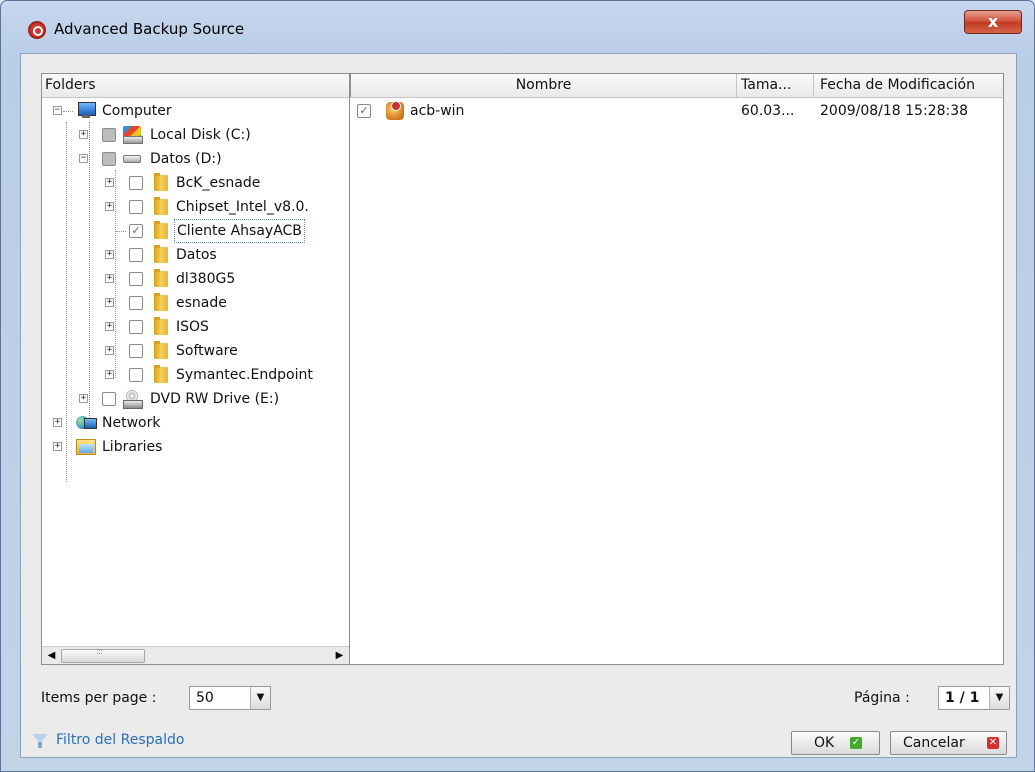 The width and height of the screenshot is (1035, 772). Describe the element at coordinates (120, 740) in the screenshot. I see `backup-filter-label: Filtro del Respaldo` at that location.